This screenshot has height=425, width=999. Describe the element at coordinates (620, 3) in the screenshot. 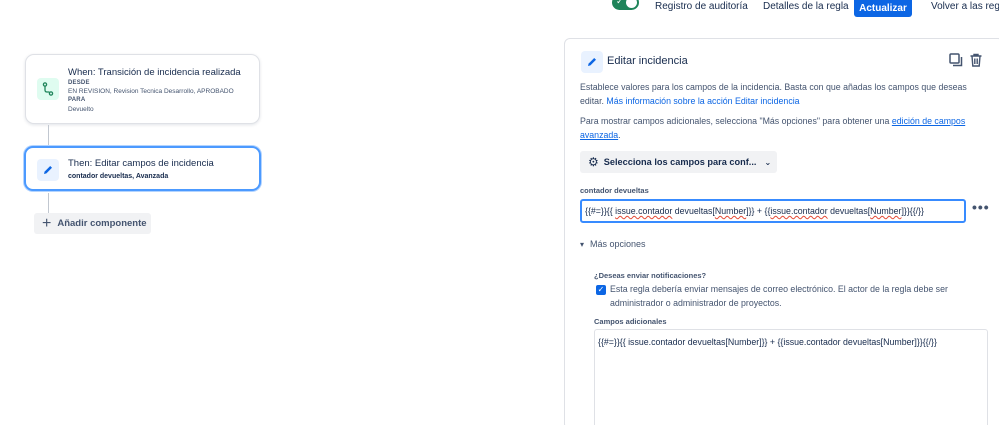

I see `check-icon: ✓` at that location.